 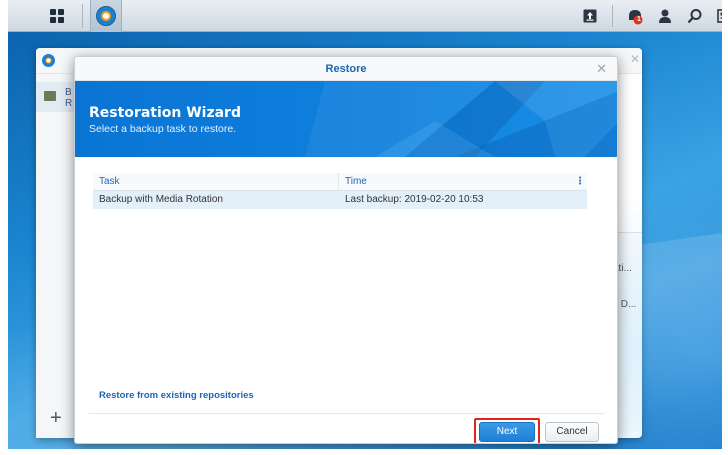 I want to click on notifications-icon, so click(x=636, y=17).